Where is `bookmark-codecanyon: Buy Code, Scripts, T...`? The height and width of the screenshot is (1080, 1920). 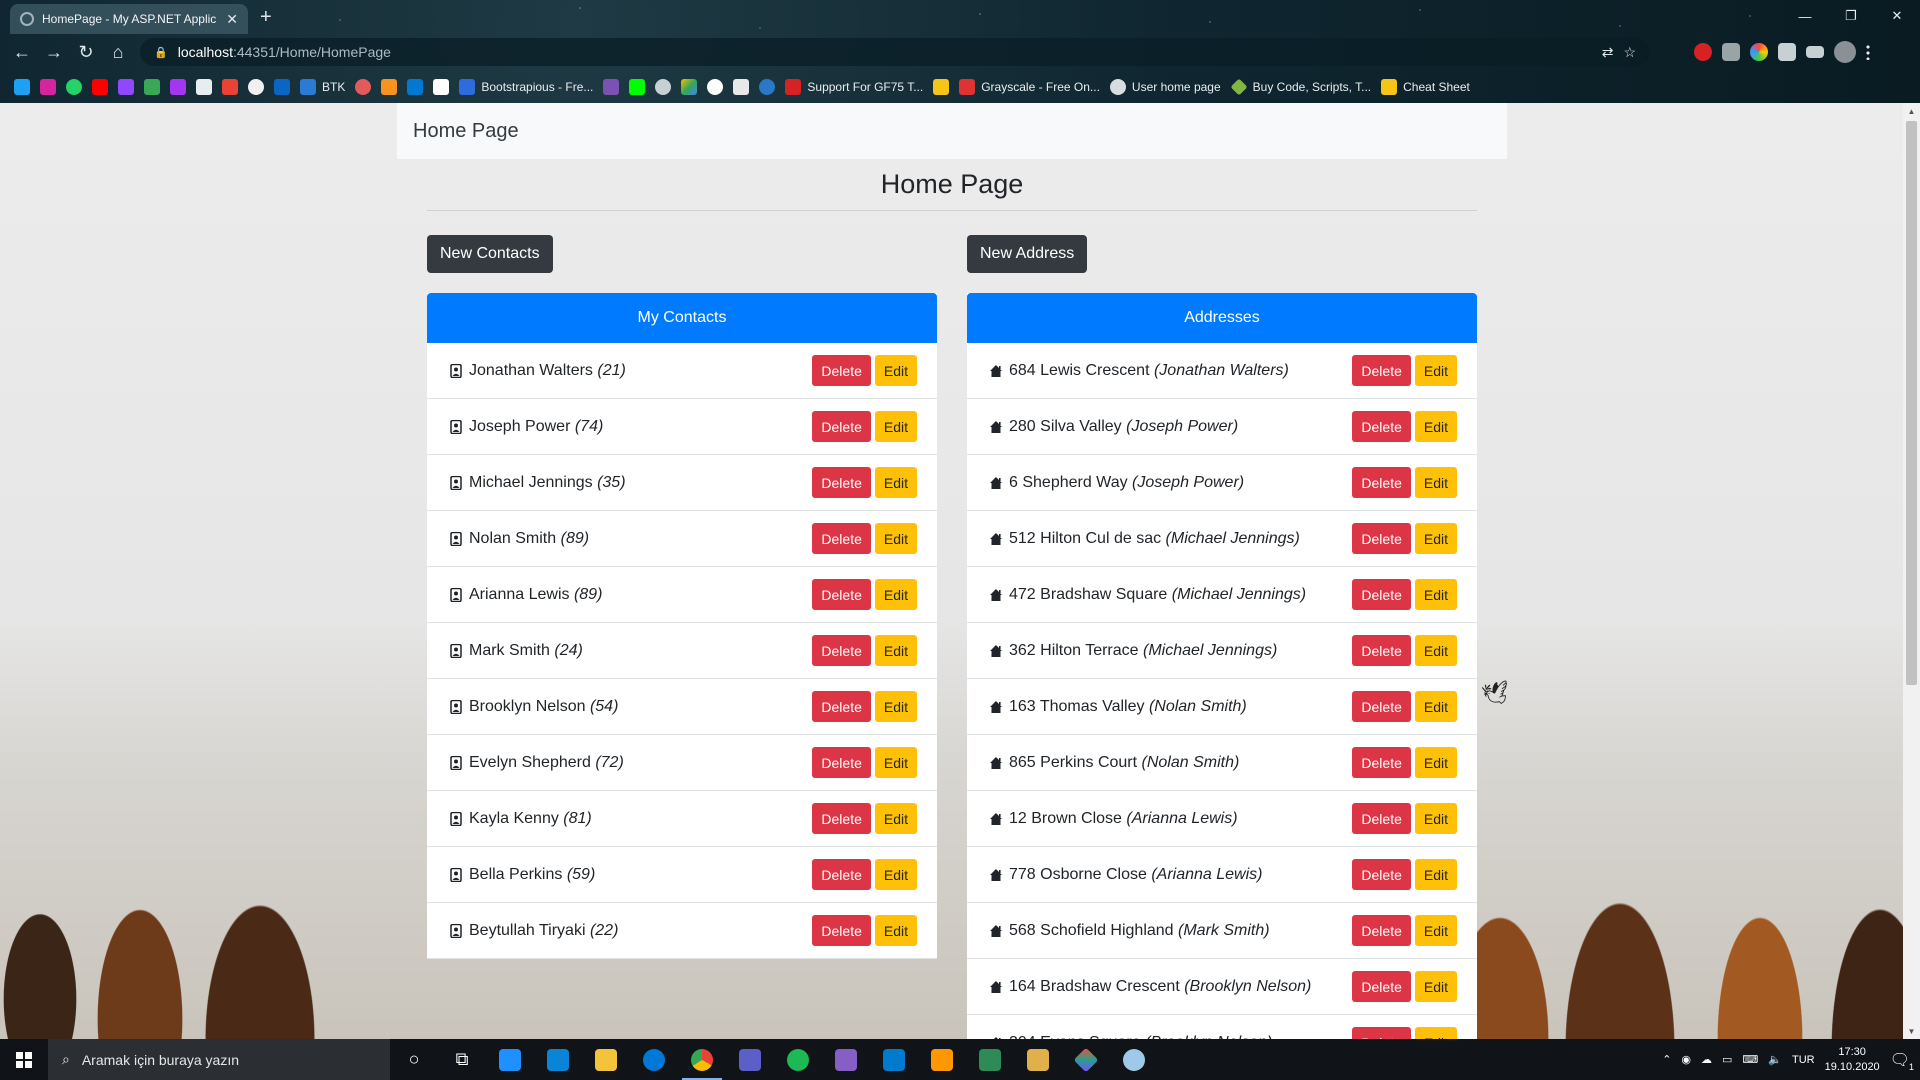 bookmark-codecanyon: Buy Code, Scripts, T... is located at coordinates (1300, 87).